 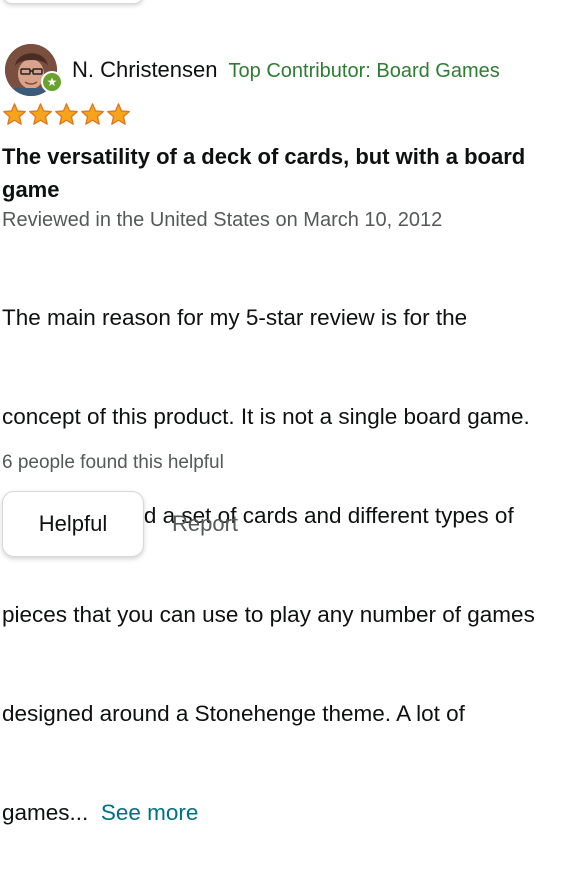 What do you see at coordinates (73, 2) in the screenshot?
I see `previous-helpful-button` at bounding box center [73, 2].